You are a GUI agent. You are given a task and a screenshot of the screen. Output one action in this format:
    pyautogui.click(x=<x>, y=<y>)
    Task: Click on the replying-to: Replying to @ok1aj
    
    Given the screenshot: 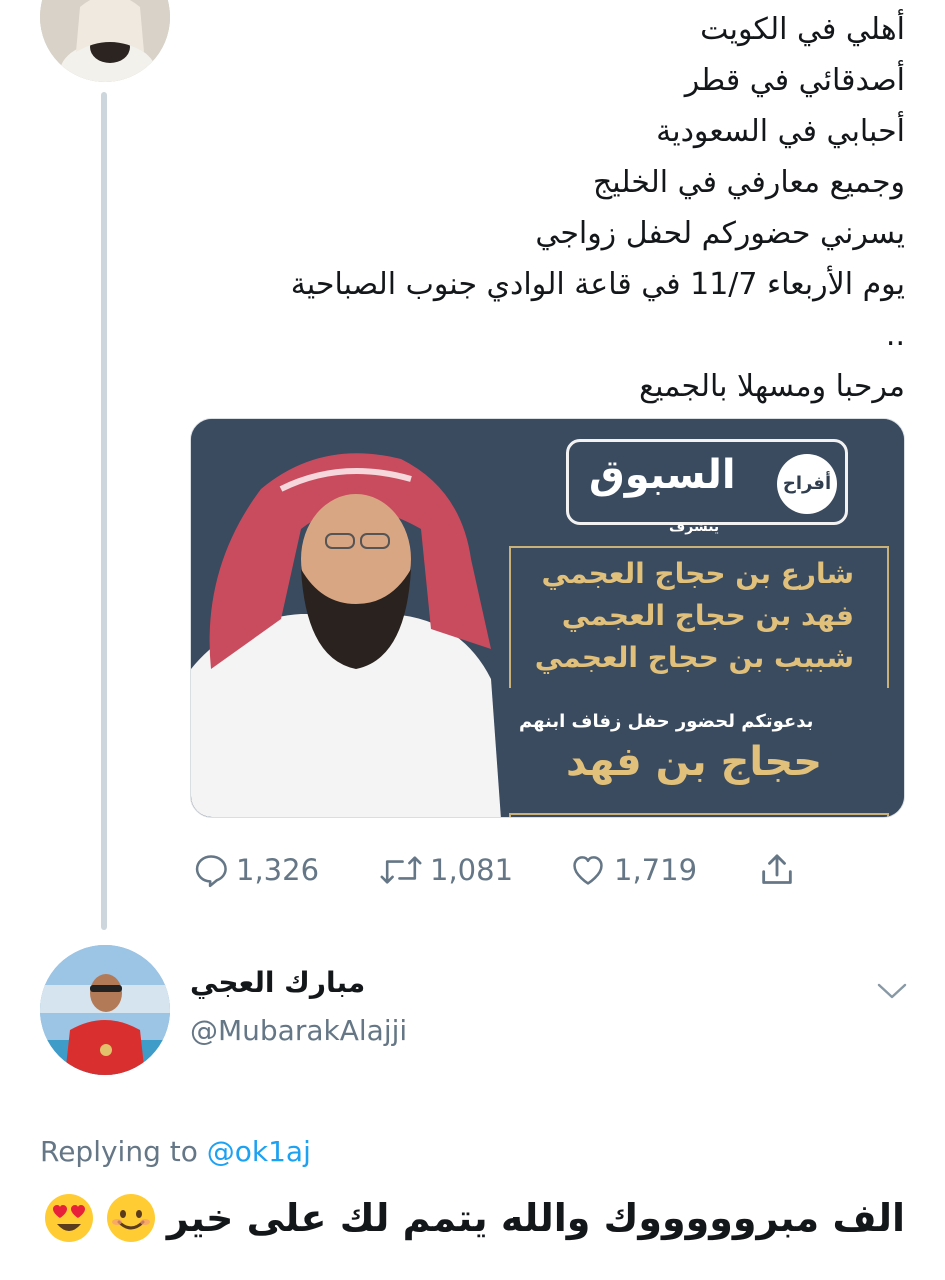 What is the action you would take?
    pyautogui.click(x=175, y=1151)
    